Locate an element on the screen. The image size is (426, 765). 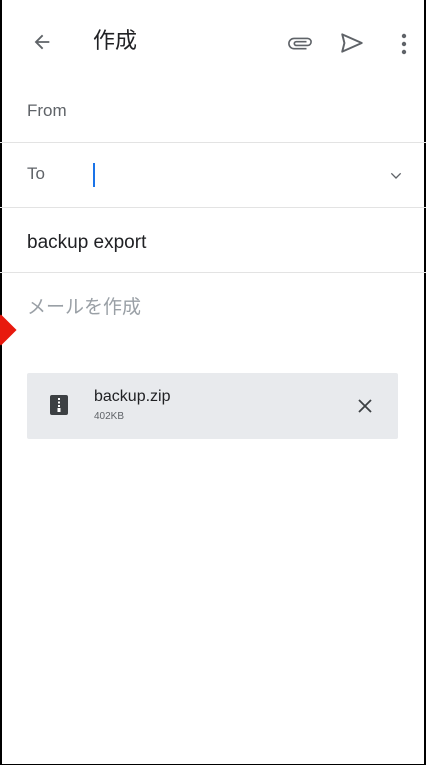
from-field: From is located at coordinates (213, 115).